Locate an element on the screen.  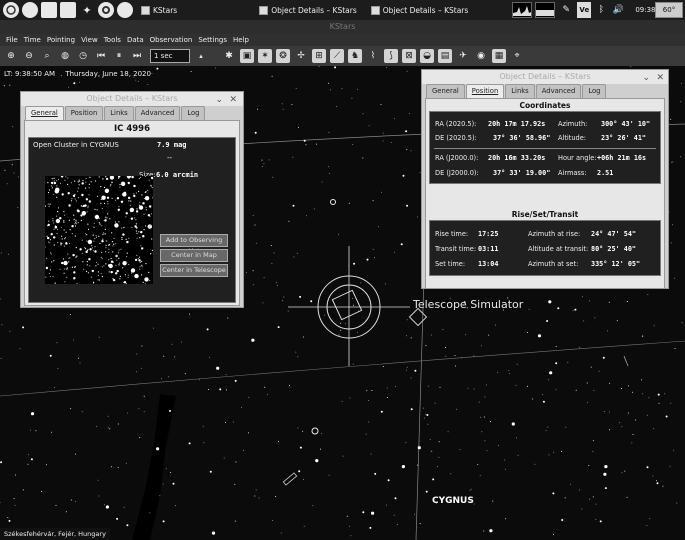
step-back-icon: ⏮ is located at coordinates (101, 56).